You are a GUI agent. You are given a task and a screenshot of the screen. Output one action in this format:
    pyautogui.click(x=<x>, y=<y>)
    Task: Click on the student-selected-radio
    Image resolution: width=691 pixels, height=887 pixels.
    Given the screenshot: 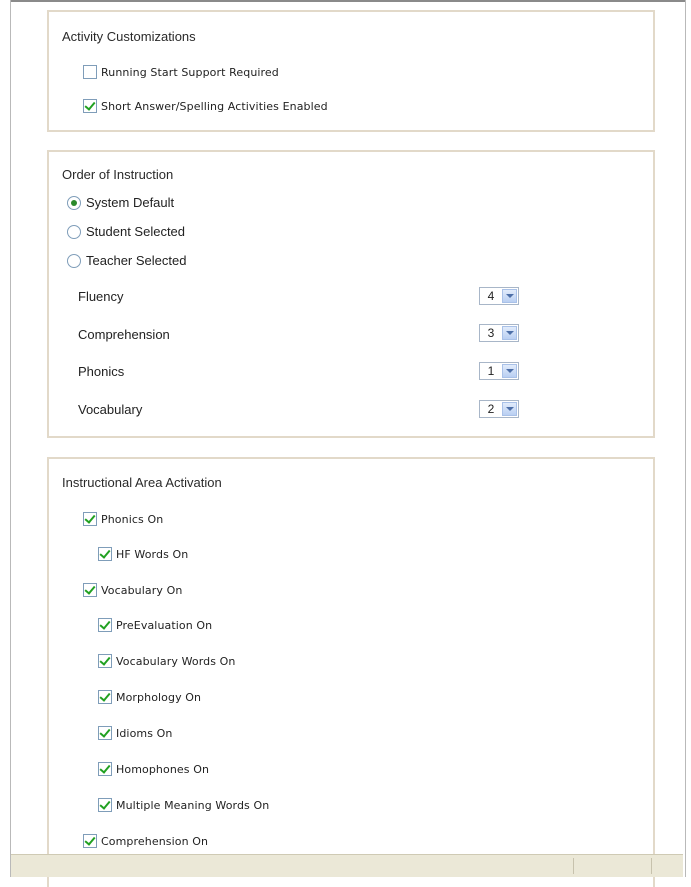 What is the action you would take?
    pyautogui.click(x=74, y=231)
    